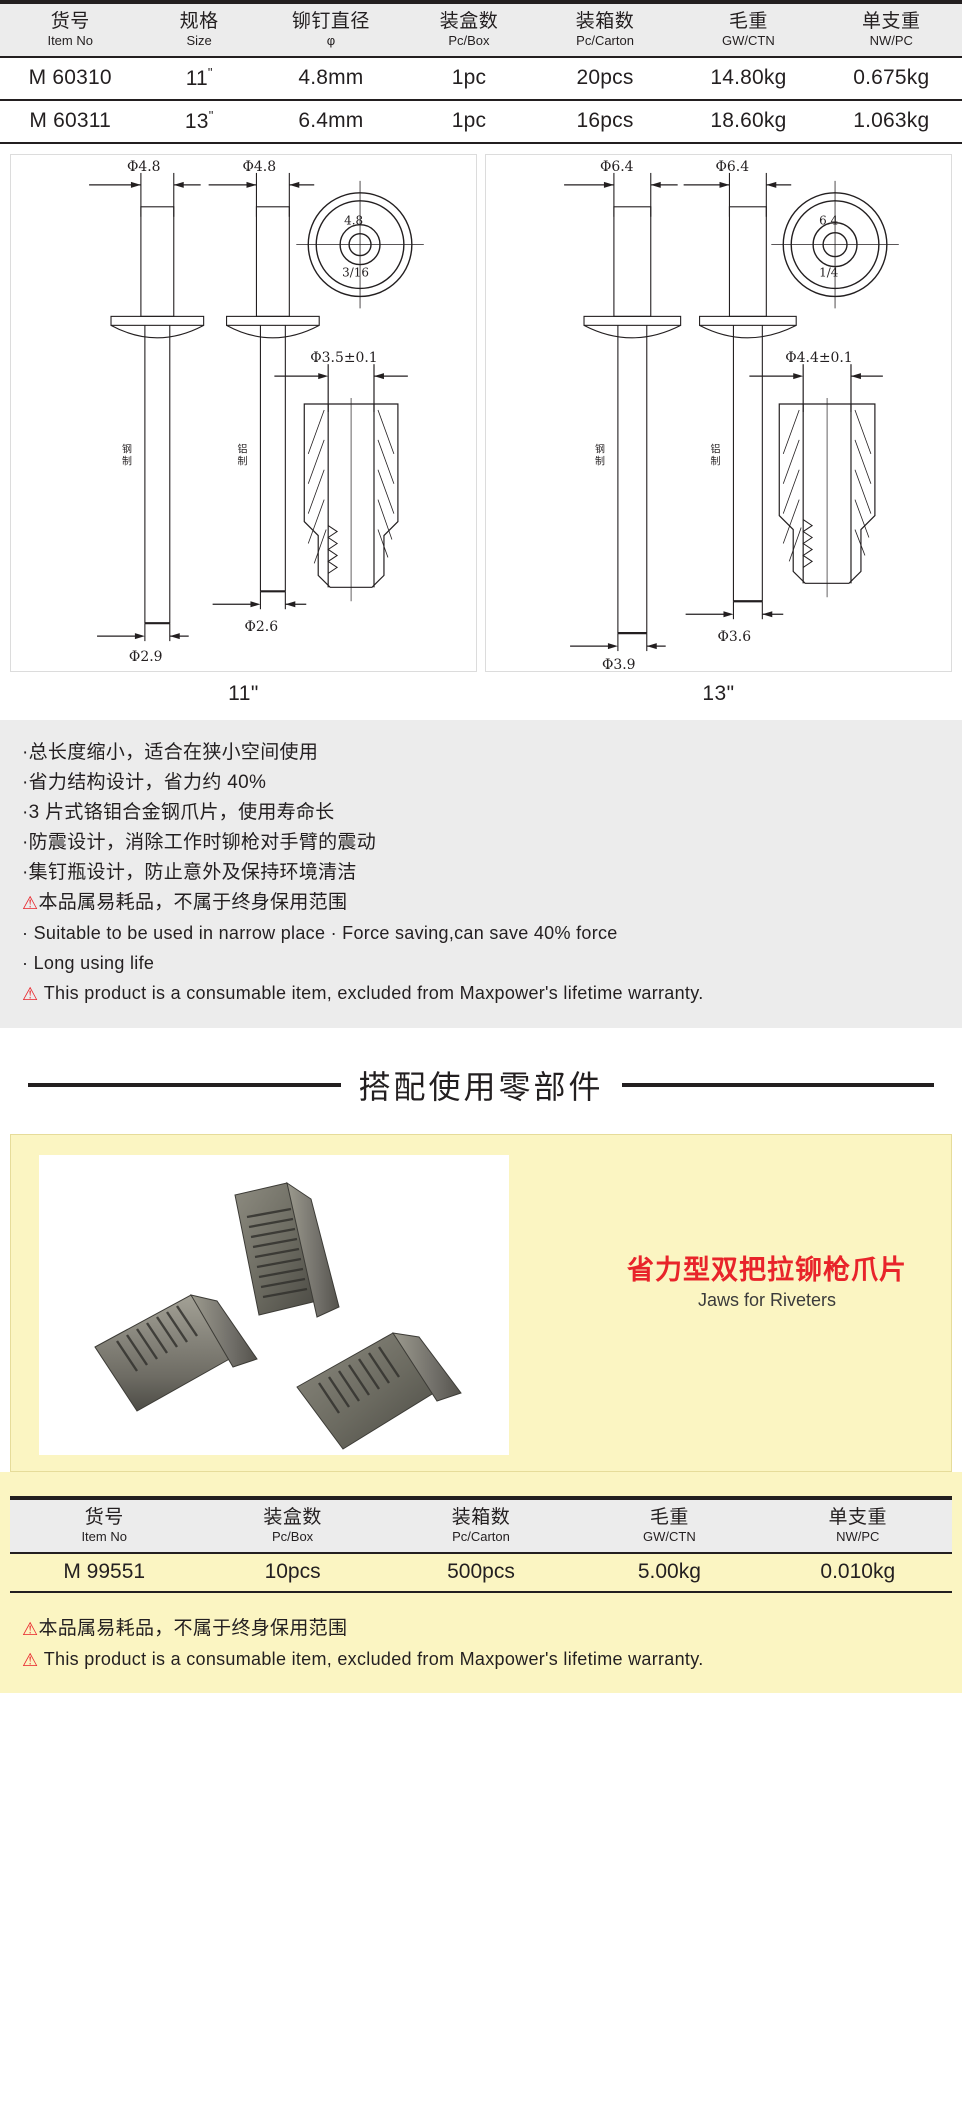  I want to click on jaws-col-item-no: 货号 Item No, so click(104, 1525).